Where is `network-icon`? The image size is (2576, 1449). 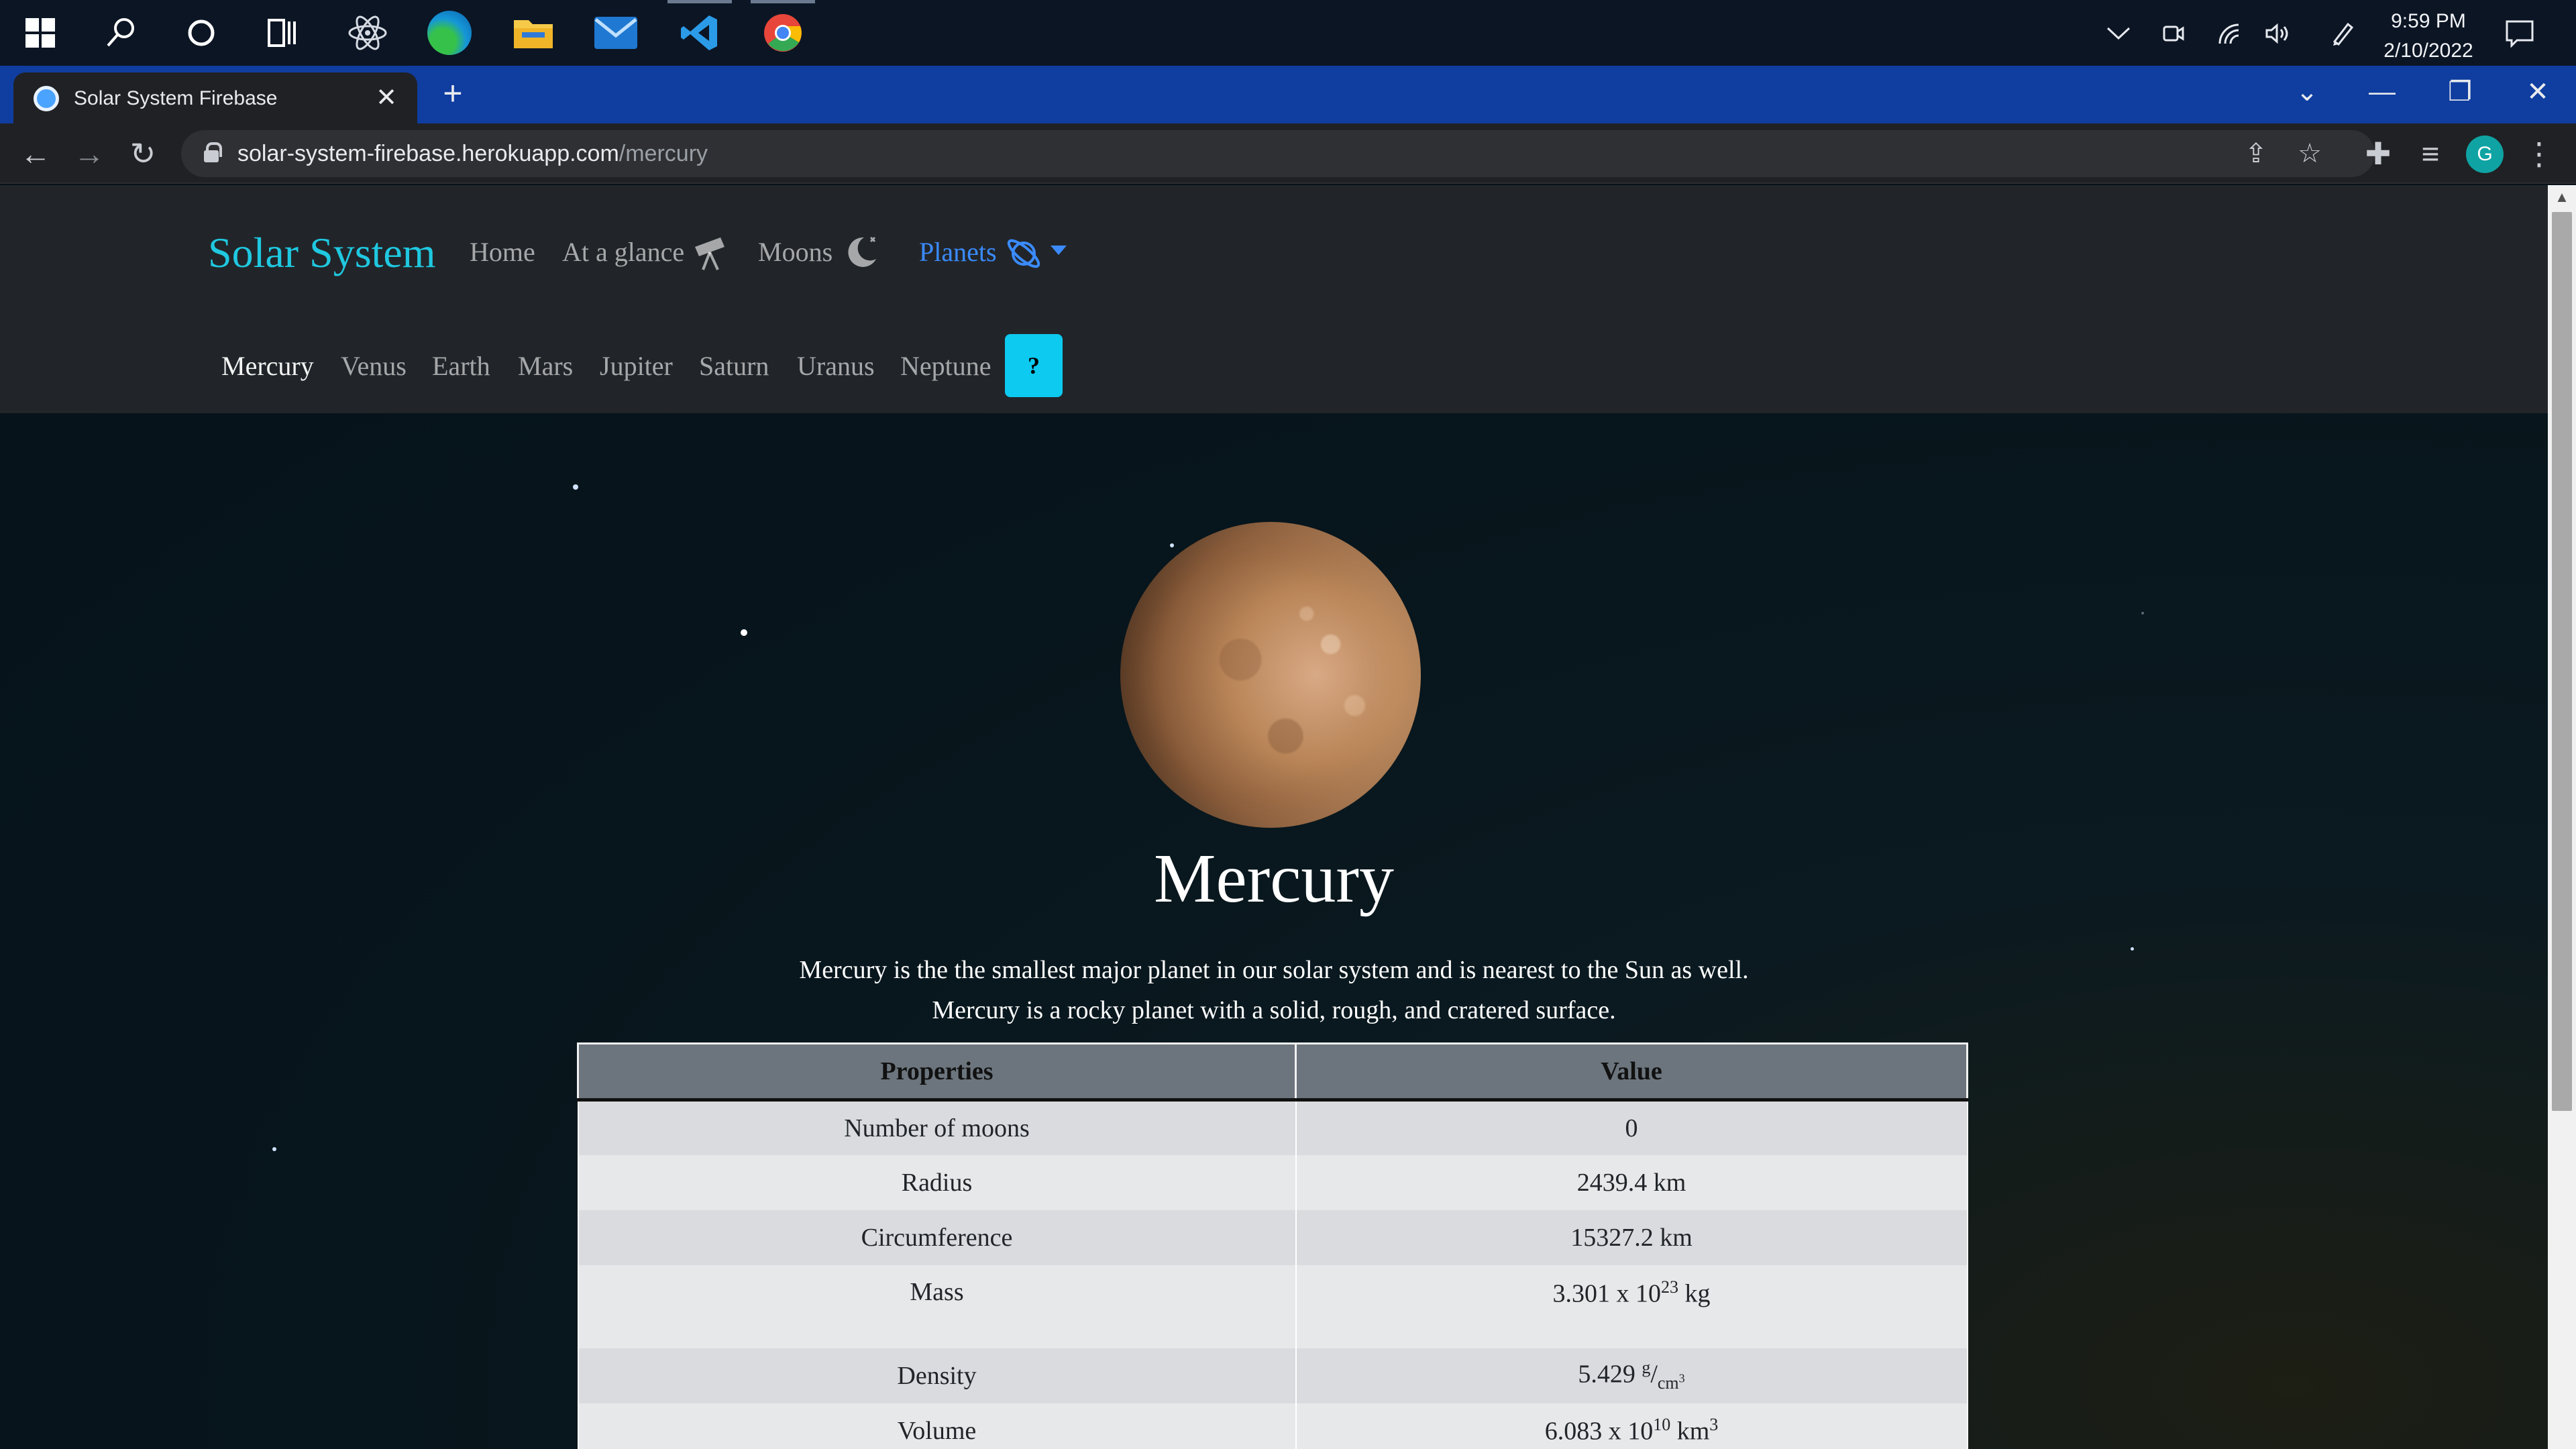 network-icon is located at coordinates (2230, 33).